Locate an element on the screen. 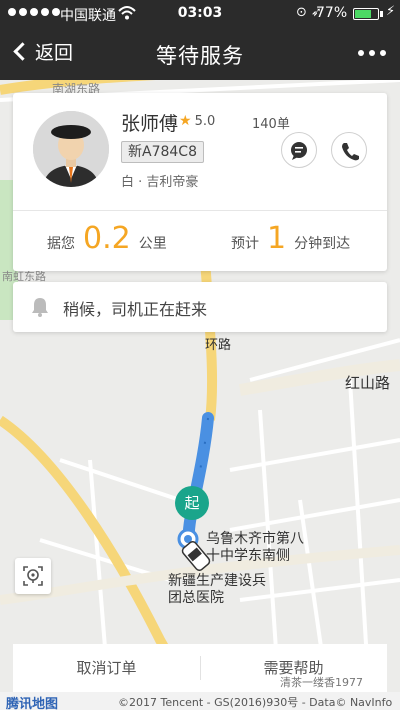 This screenshot has height=710, width=400. message-driver-button is located at coordinates (299, 150).